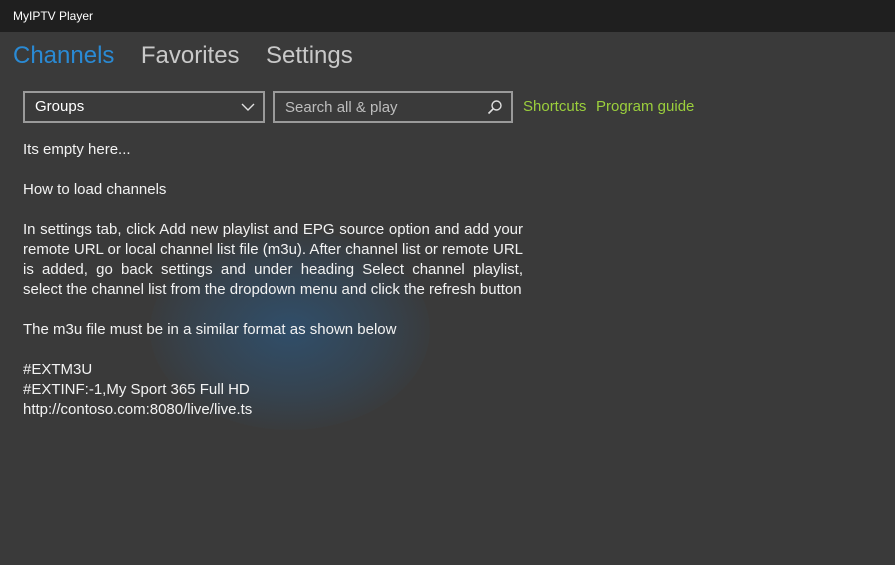 The image size is (895, 565). Describe the element at coordinates (136, 389) in the screenshot. I see `example-line: #EXTINF:-1,My Sport 365 Full HD` at that location.